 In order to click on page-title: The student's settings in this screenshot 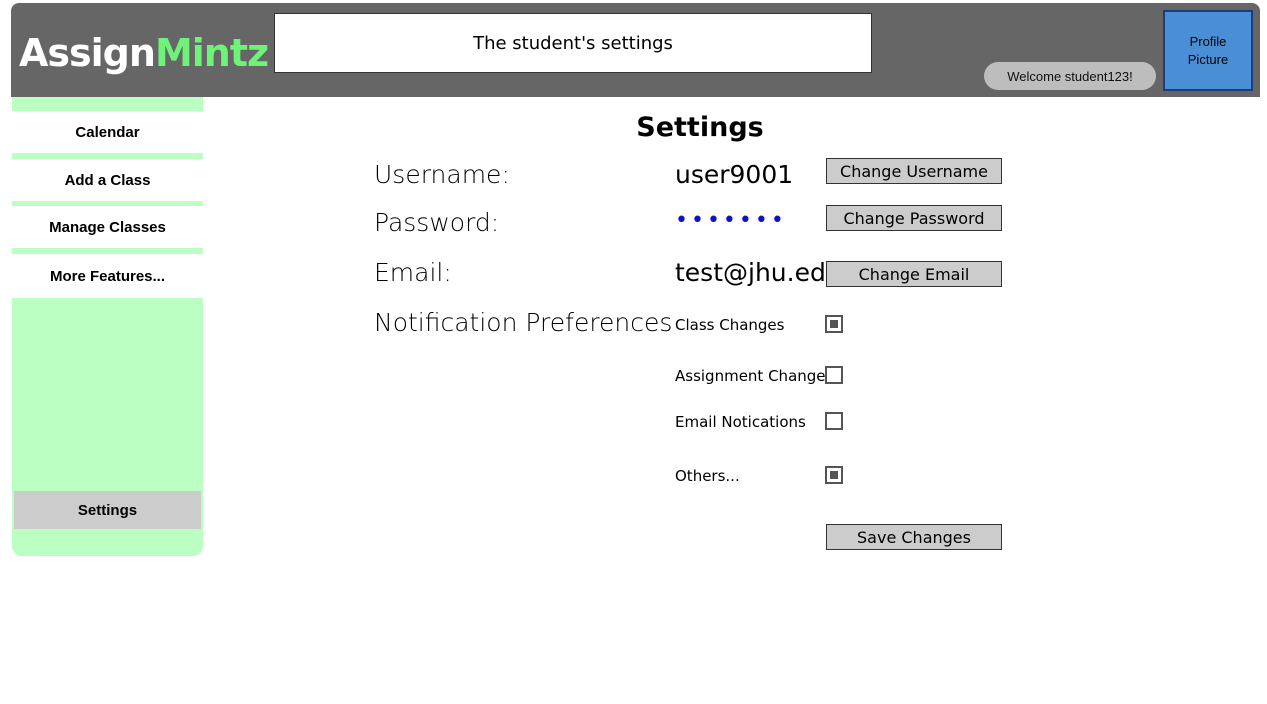, I will do `click(573, 43)`.